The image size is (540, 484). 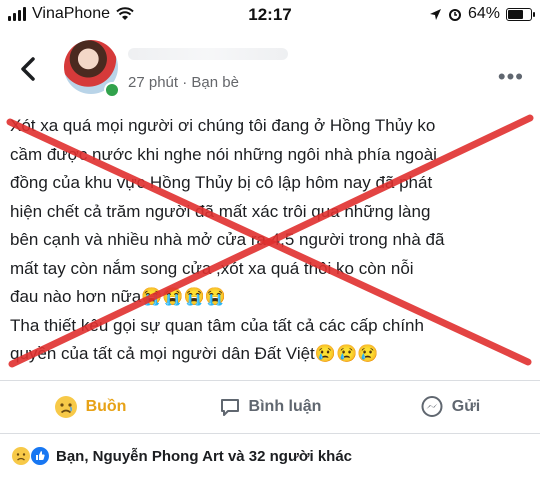 What do you see at coordinates (432, 406) in the screenshot?
I see `messenger-icon` at bounding box center [432, 406].